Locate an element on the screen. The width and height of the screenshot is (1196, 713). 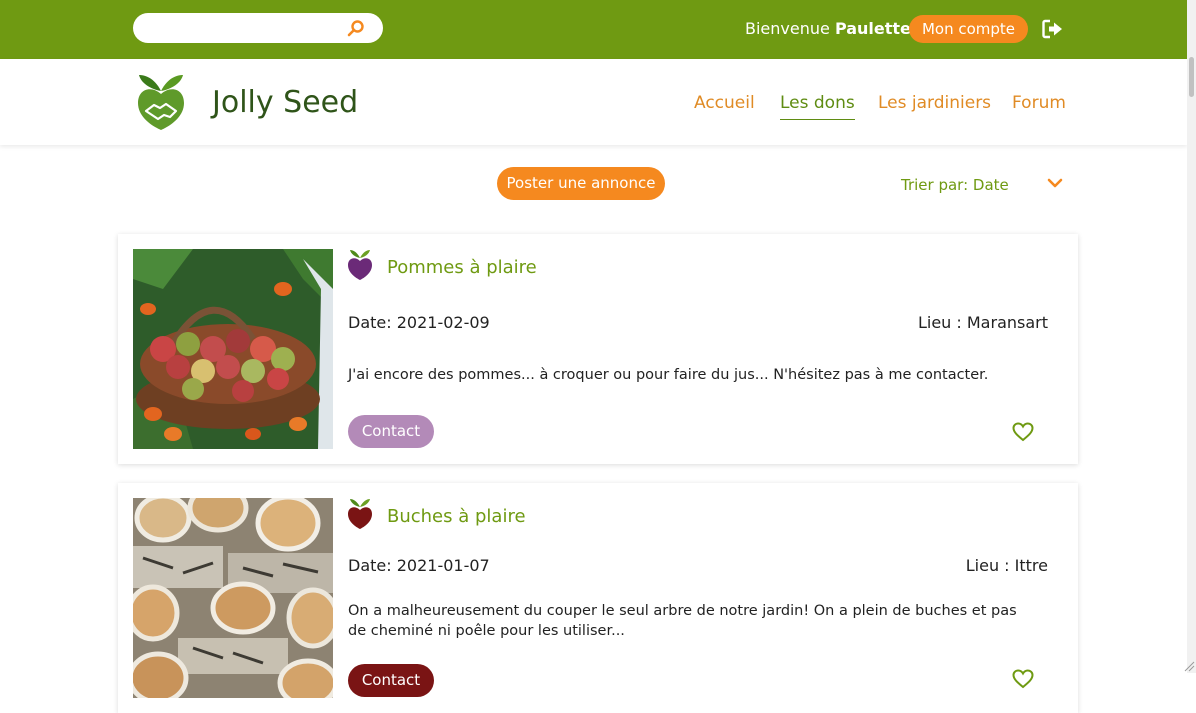
listing-date: Date: 2021-01-07 is located at coordinates (419, 565).